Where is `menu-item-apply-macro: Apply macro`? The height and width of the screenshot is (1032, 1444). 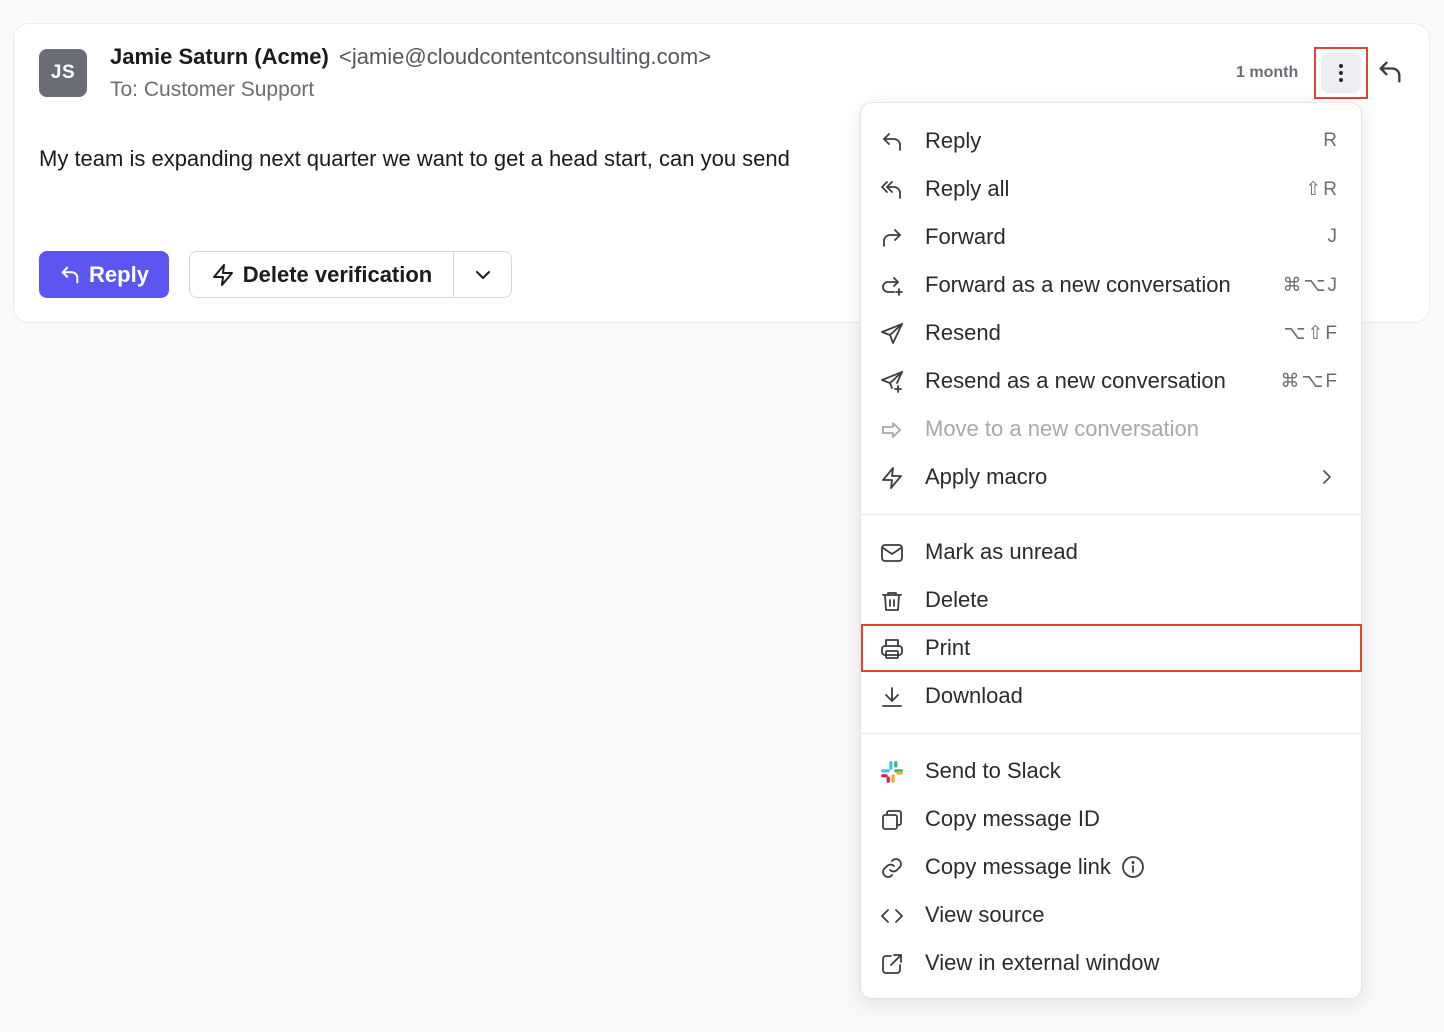 menu-item-apply-macro: Apply macro is located at coordinates (1111, 477).